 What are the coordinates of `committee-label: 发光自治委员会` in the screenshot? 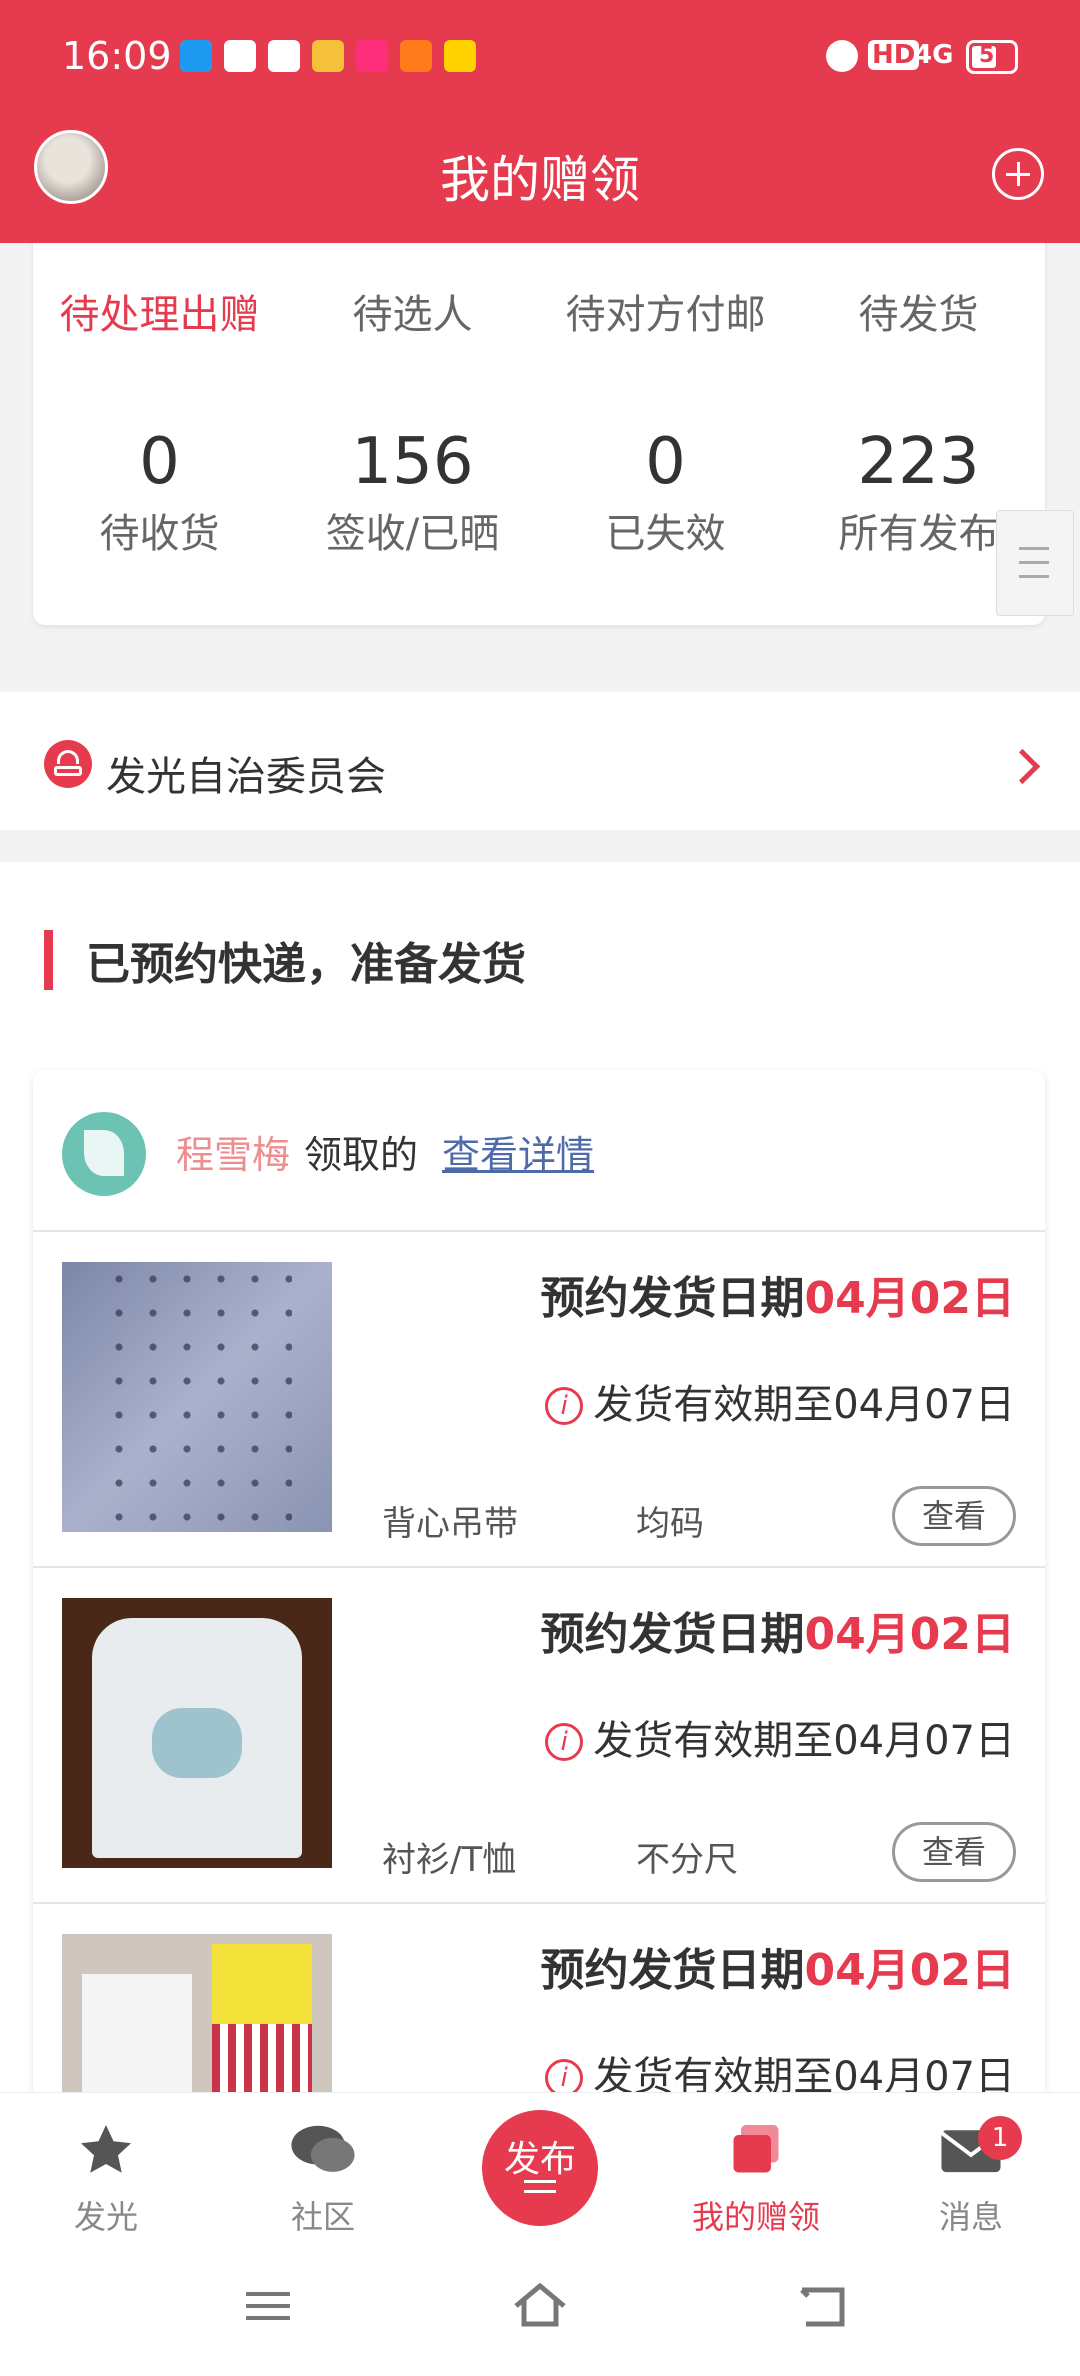 It's located at (246, 777).